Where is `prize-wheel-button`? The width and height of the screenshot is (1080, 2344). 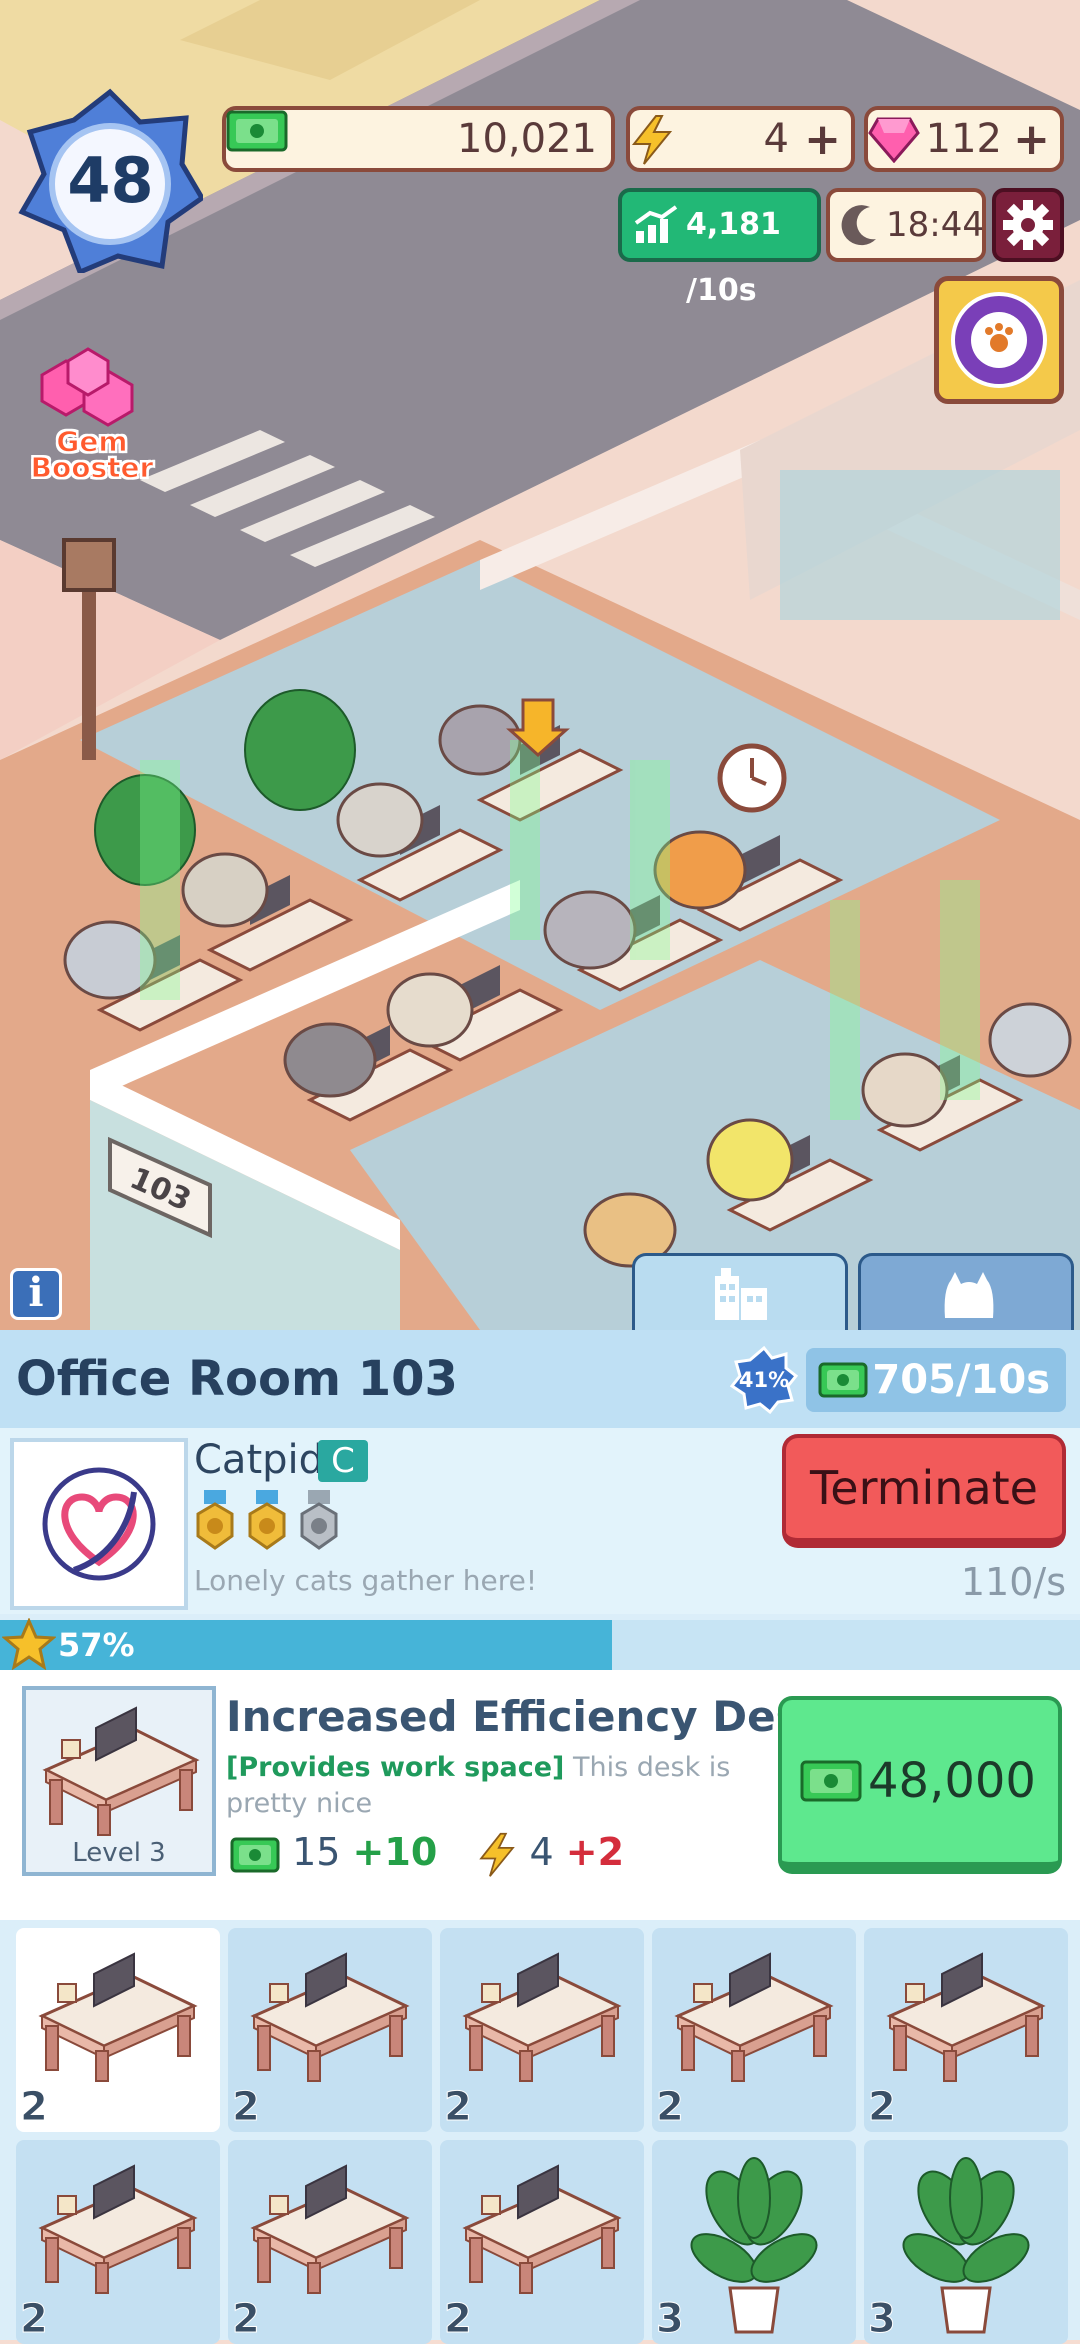
prize-wheel-button is located at coordinates (999, 340).